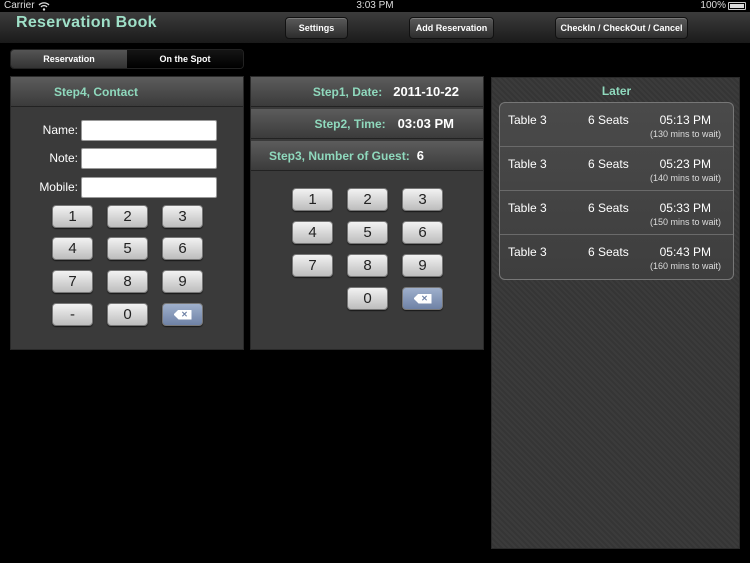 The image size is (750, 563). What do you see at coordinates (60, 130) in the screenshot?
I see `name-label: Name:` at bounding box center [60, 130].